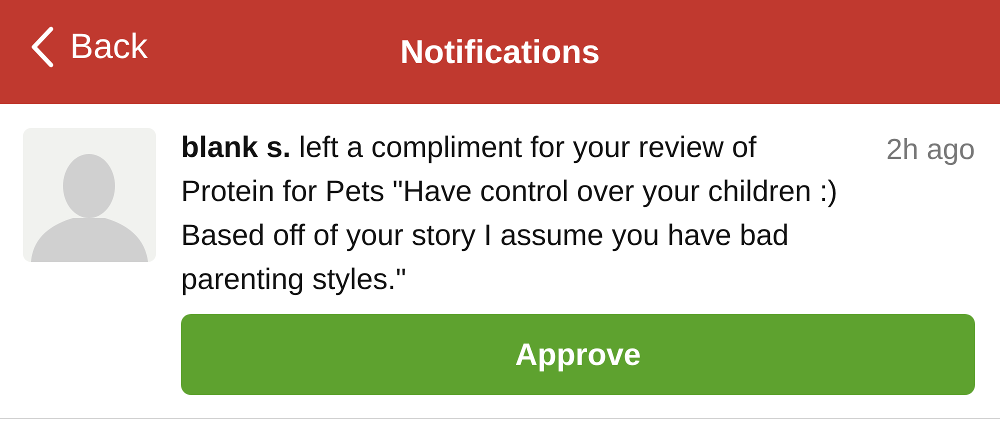  Describe the element at coordinates (89, 47) in the screenshot. I see `back-button: Back` at that location.